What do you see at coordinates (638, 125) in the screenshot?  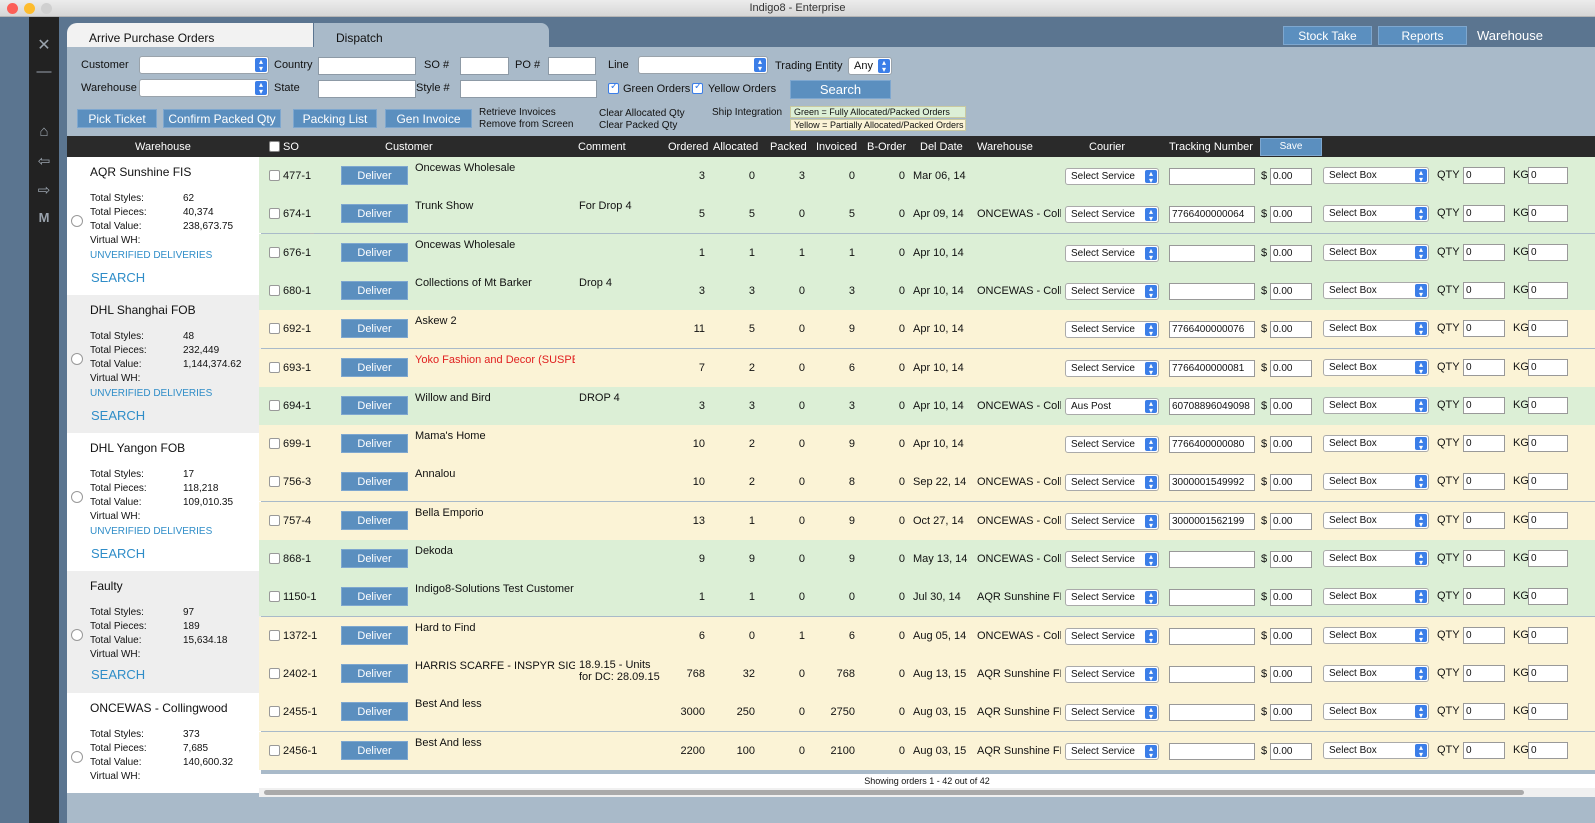 I see `clear-packed-link: Clear Packed Qty` at bounding box center [638, 125].